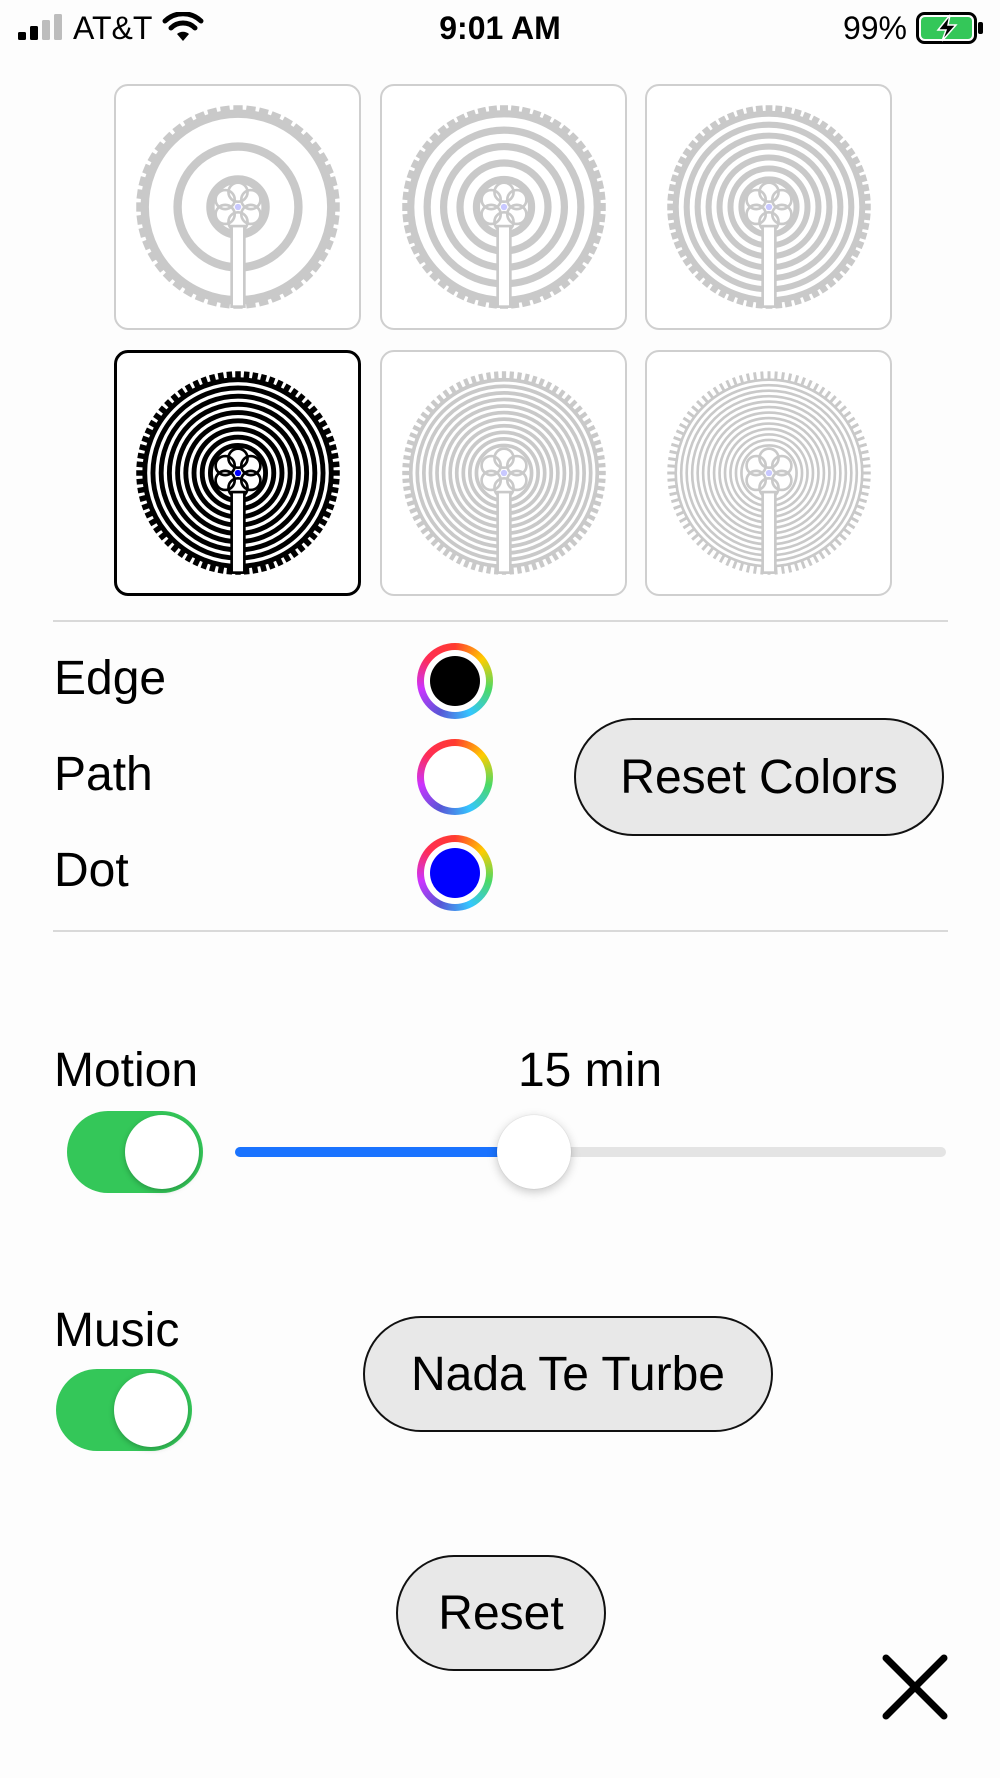  Describe the element at coordinates (590, 1070) in the screenshot. I see `motion-duration: 15 min` at that location.